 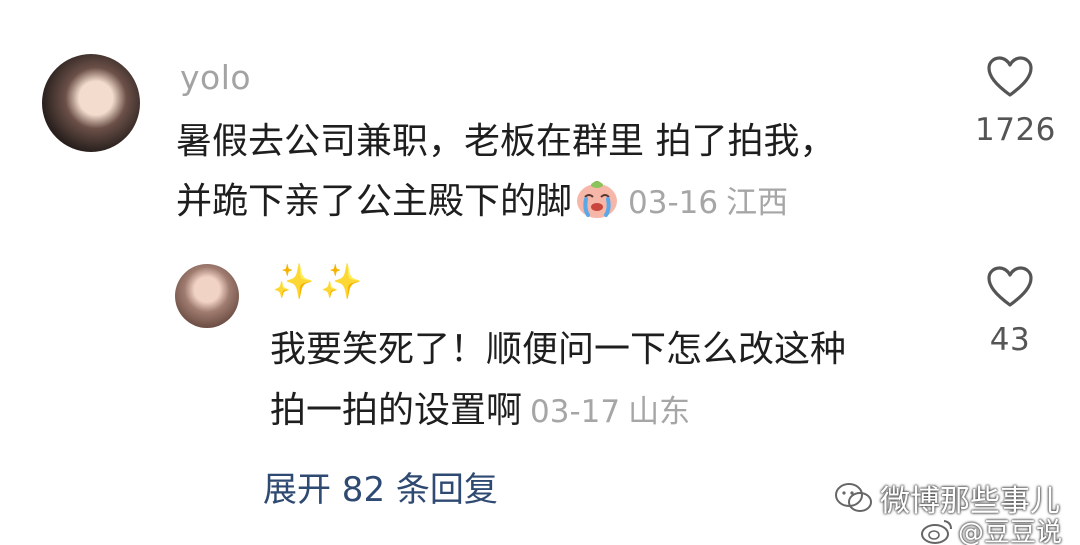 I want to click on comment-username: yolo, so click(x=215, y=77).